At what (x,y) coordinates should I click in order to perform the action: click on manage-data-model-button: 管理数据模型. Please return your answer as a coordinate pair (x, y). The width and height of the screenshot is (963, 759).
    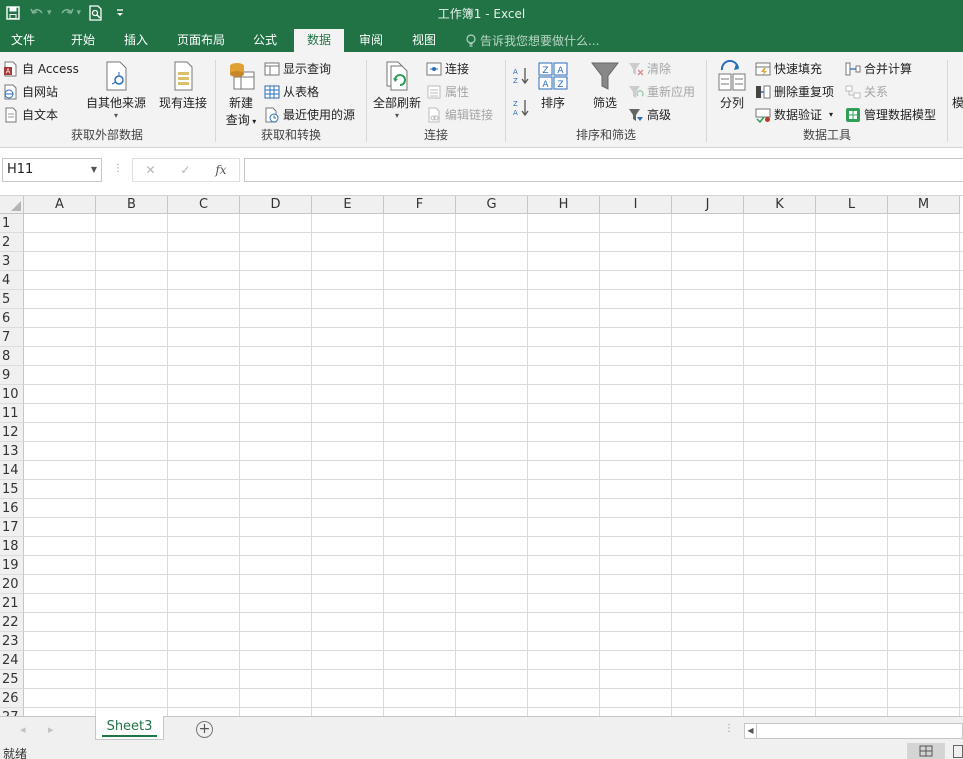
    Looking at the image, I should click on (890, 114).